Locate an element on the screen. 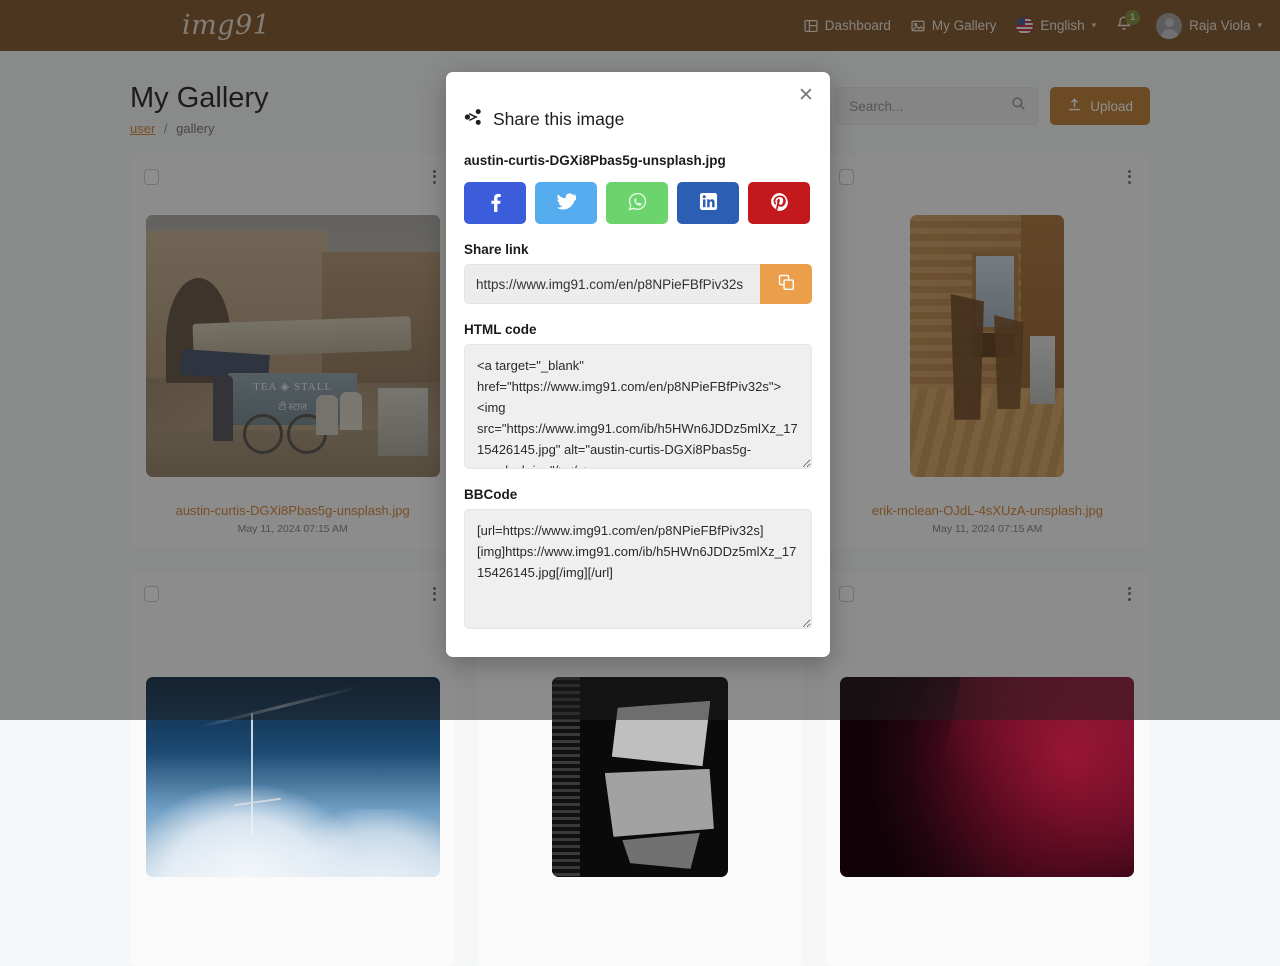  share-pinterest-button is located at coordinates (779, 203).